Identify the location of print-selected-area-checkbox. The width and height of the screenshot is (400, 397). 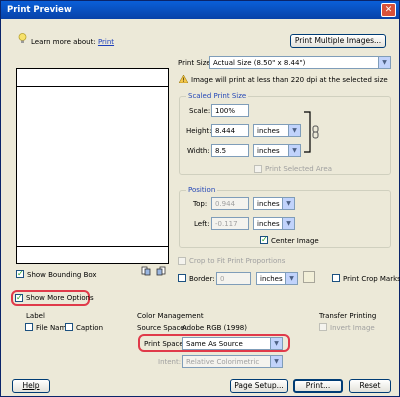
(258, 169).